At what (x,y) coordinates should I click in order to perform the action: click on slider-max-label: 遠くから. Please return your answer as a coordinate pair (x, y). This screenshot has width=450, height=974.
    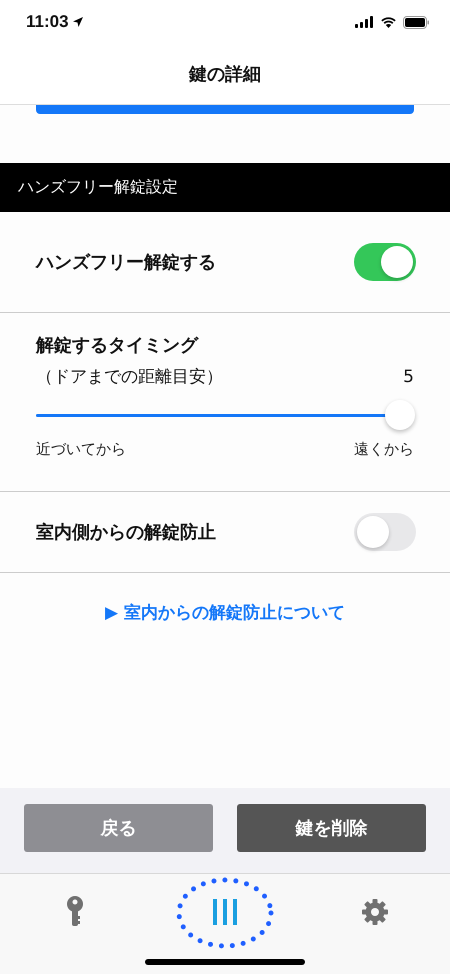
    Looking at the image, I should click on (384, 449).